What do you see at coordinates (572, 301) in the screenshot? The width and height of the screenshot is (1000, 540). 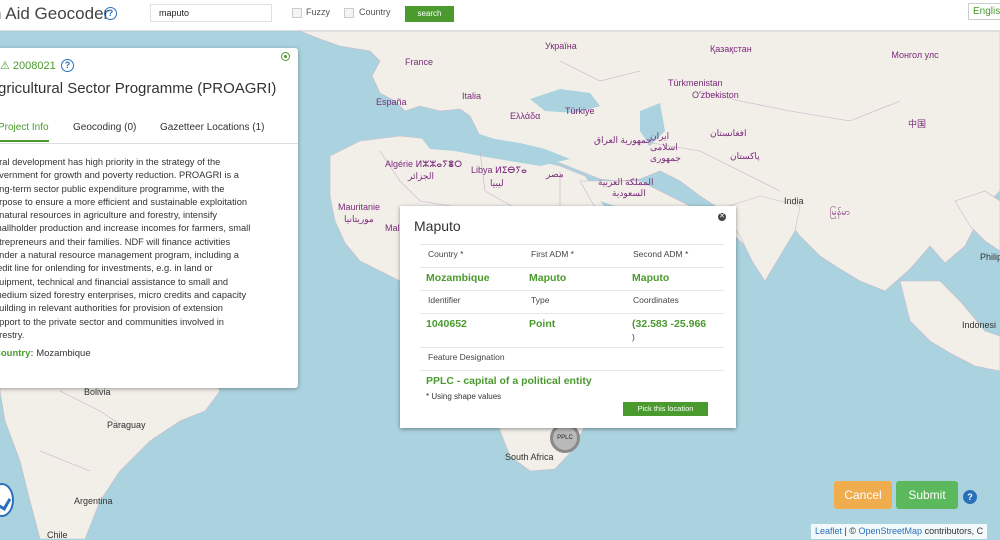 I see `table-row: Identifier Type Coordinates` at bounding box center [572, 301].